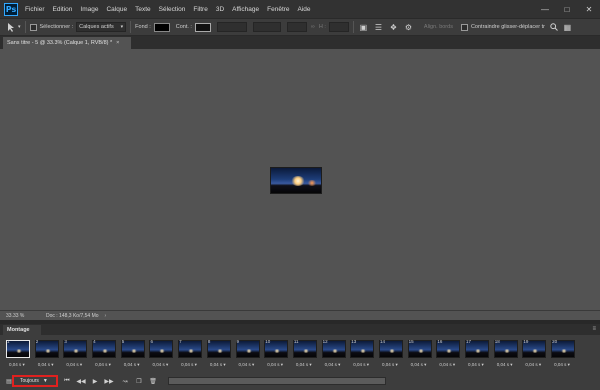 The width and height of the screenshot is (600, 390). Describe the element at coordinates (276, 355) in the screenshot. I see `animation-frame: 10 0,04 s ▾` at that location.